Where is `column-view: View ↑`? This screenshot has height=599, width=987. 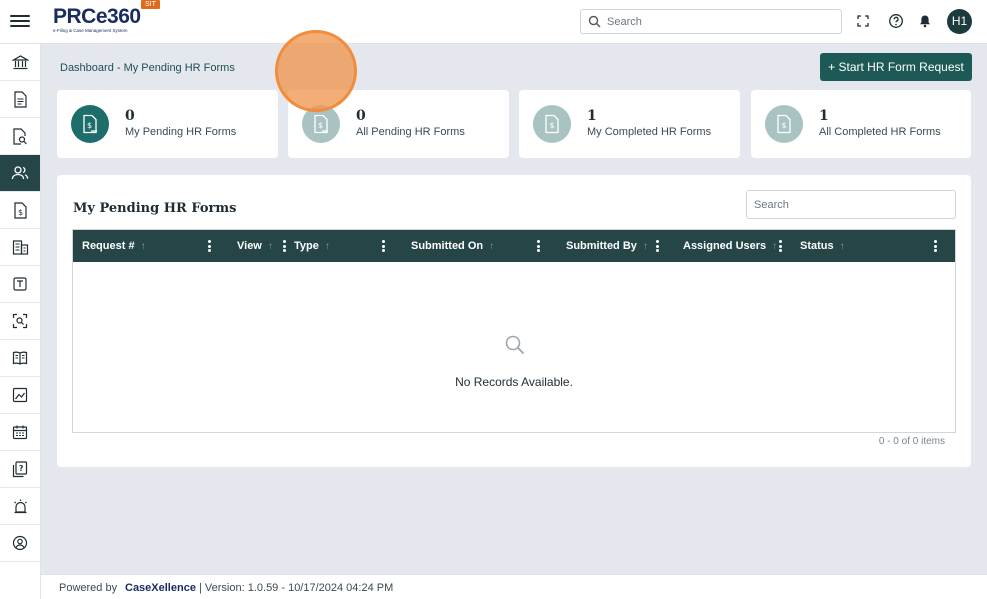
column-view: View ↑ is located at coordinates (255, 246).